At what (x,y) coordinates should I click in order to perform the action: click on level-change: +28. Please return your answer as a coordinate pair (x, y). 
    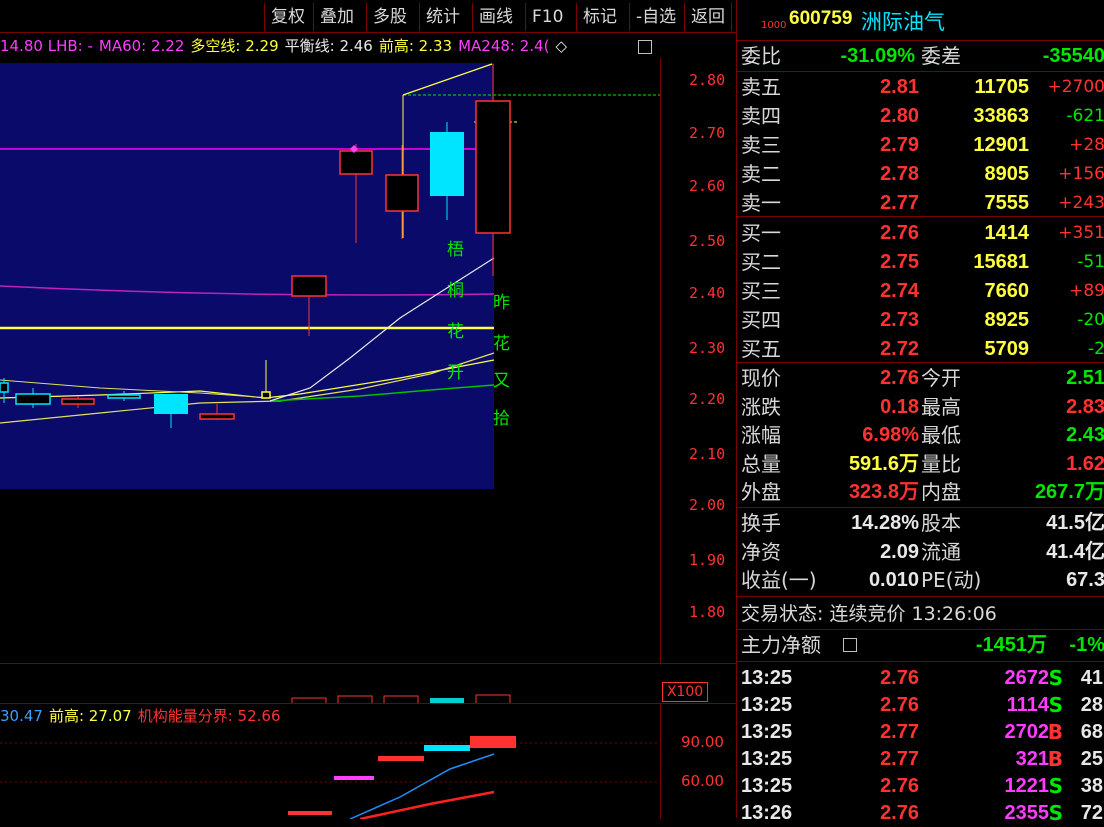
    Looking at the image, I should click on (1086, 145).